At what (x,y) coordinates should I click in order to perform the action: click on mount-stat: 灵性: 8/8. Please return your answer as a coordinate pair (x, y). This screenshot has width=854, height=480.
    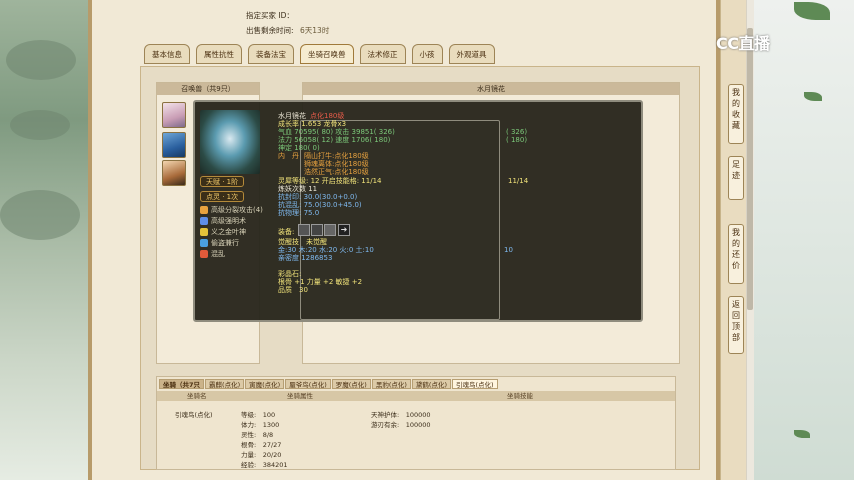
    Looking at the image, I should click on (257, 435).